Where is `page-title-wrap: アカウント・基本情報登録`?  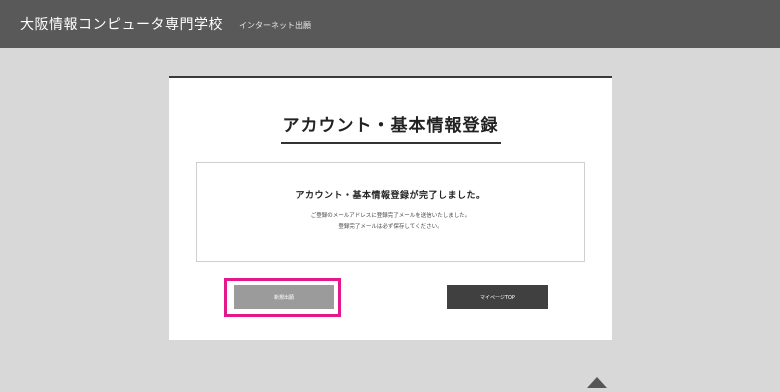 page-title-wrap: アカウント・基本情報登録 is located at coordinates (390, 127).